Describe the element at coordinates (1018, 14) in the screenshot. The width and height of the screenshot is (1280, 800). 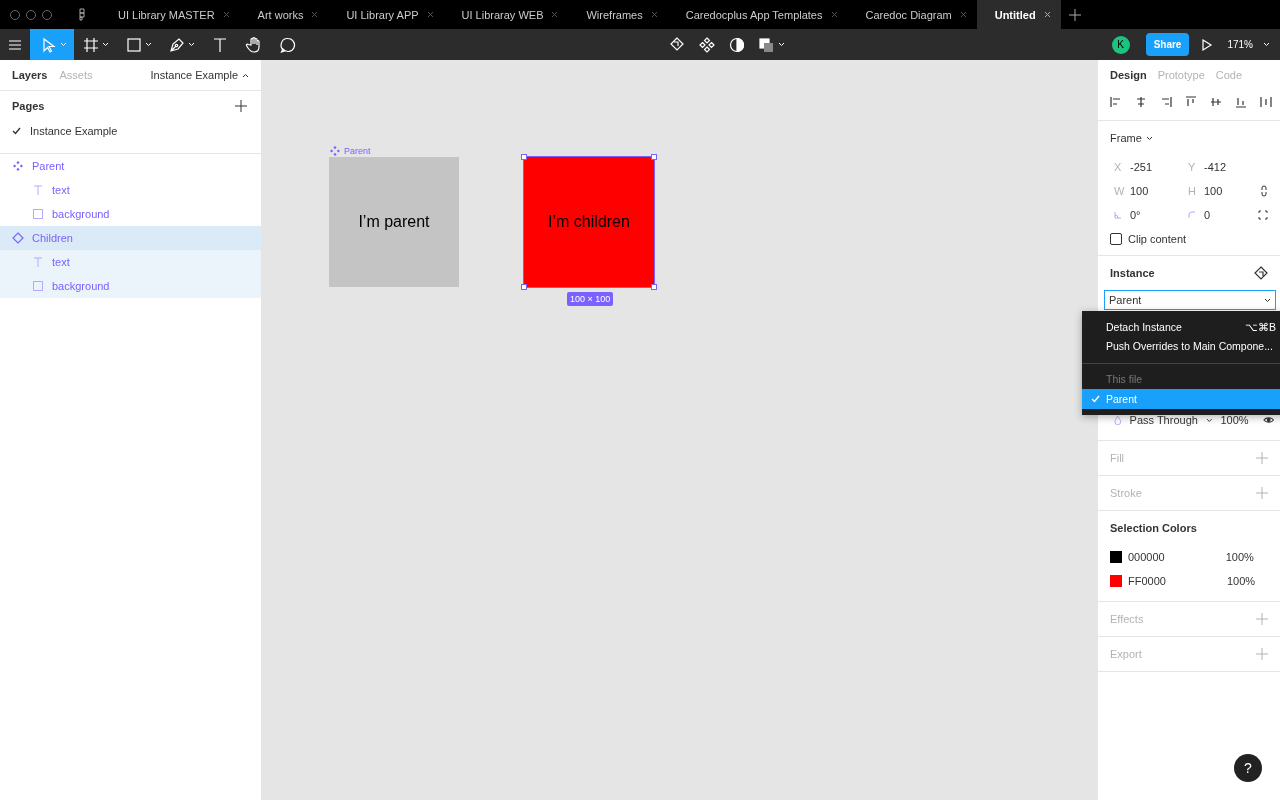
I see `file-tab: Untitled` at that location.